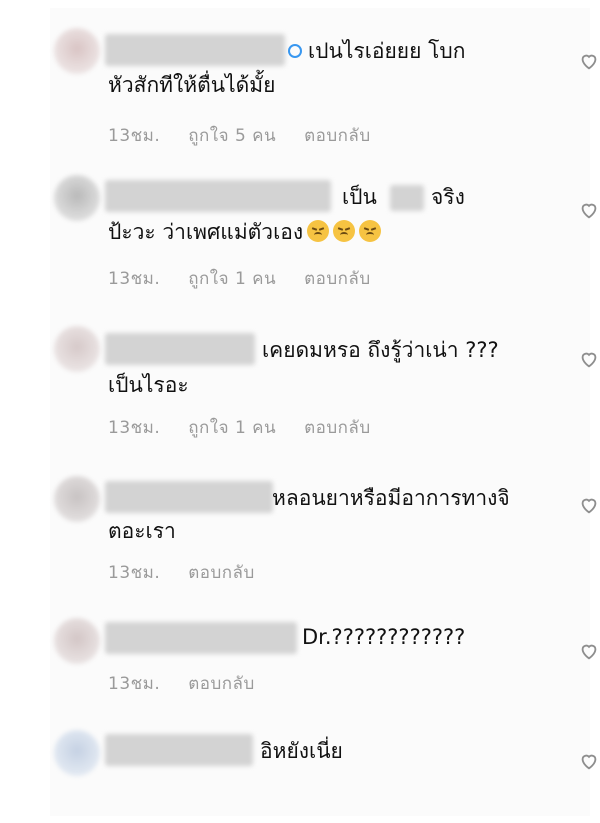  I want to click on blurred-word, so click(407, 198).